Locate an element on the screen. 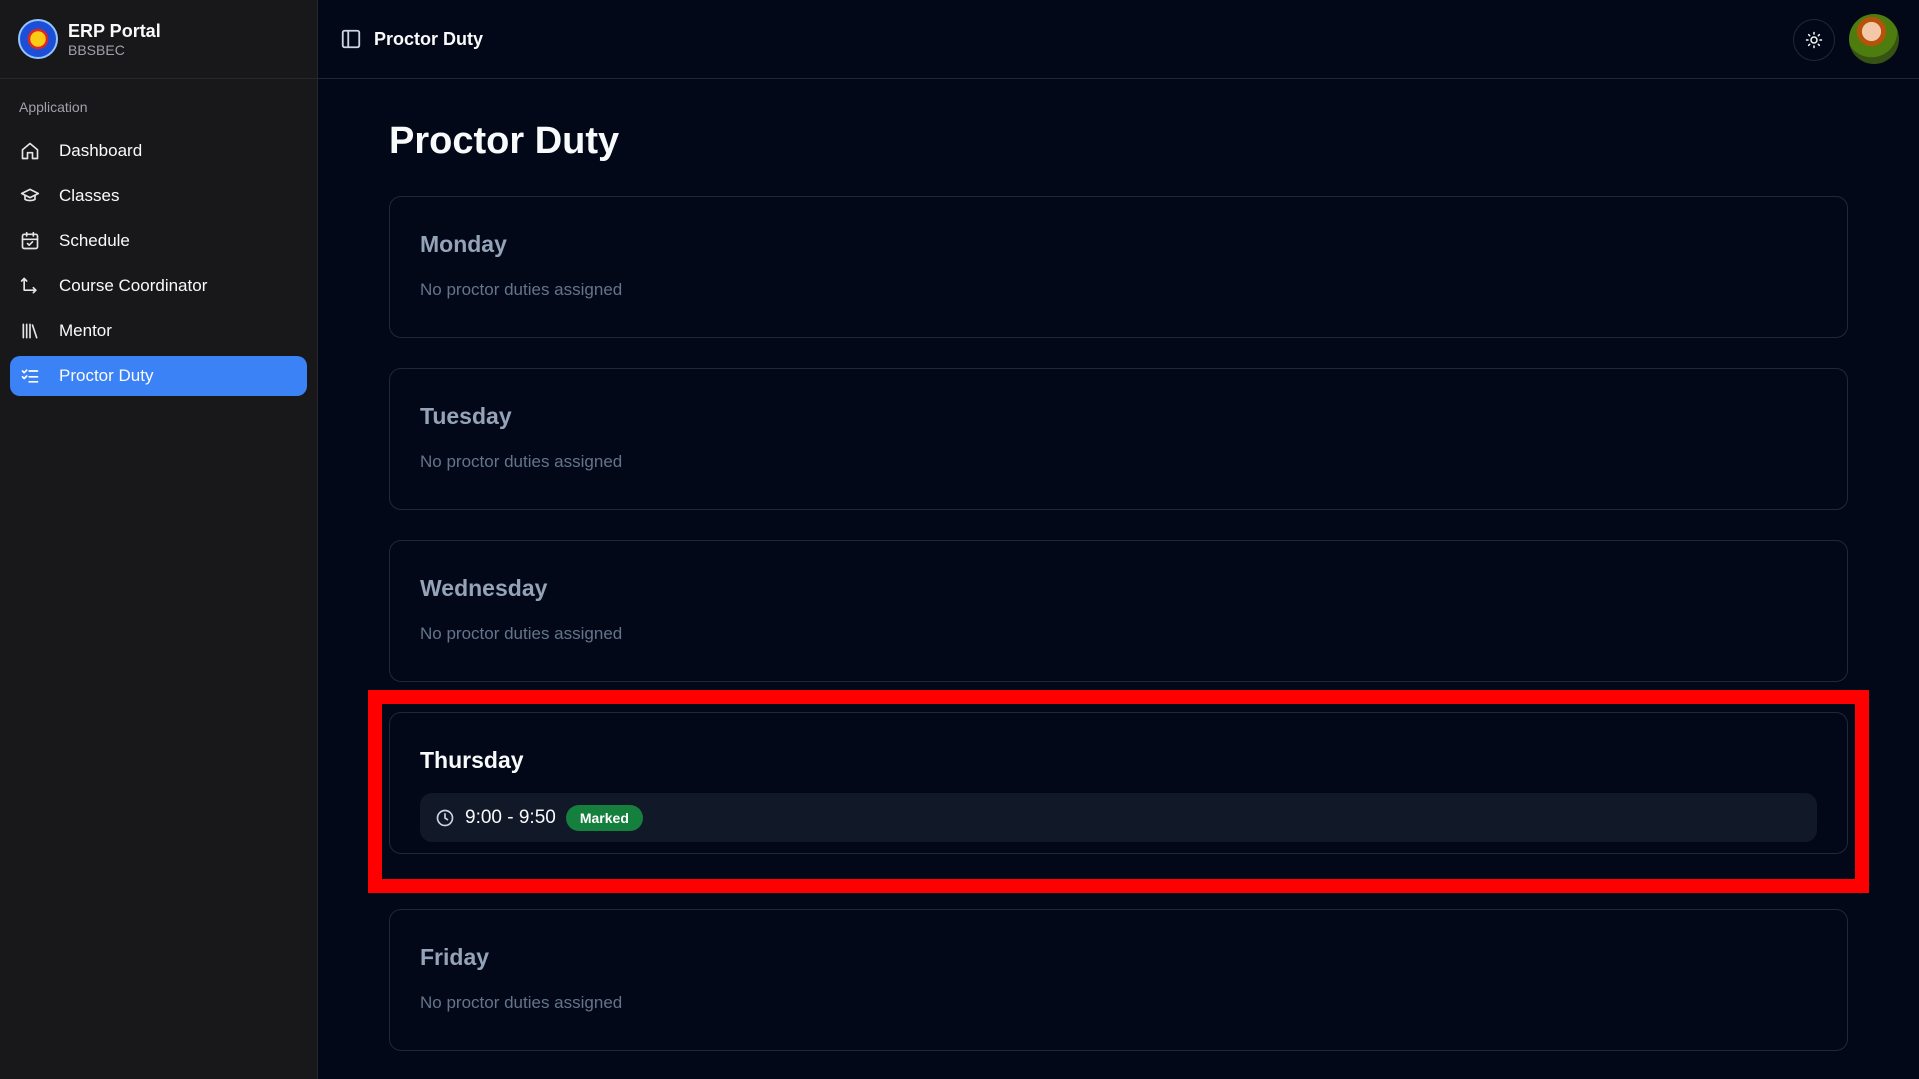 The image size is (1919, 1079). duty-slot: 9:00 - 9:50 Marked is located at coordinates (1118, 817).